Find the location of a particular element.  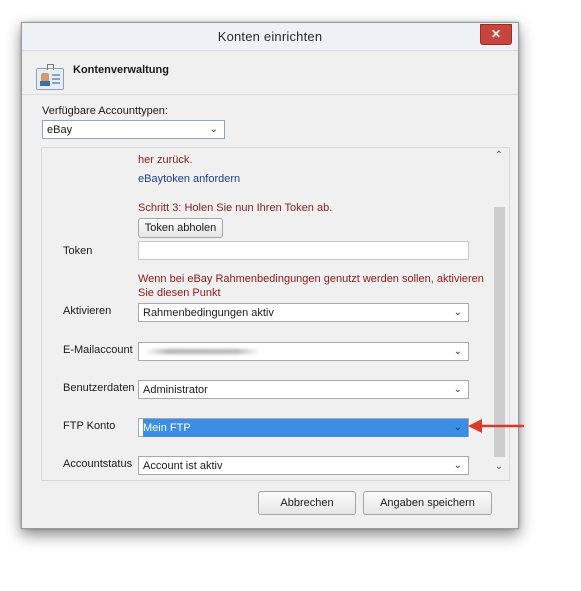

header-title: Kontenverwaltung is located at coordinates (121, 70).